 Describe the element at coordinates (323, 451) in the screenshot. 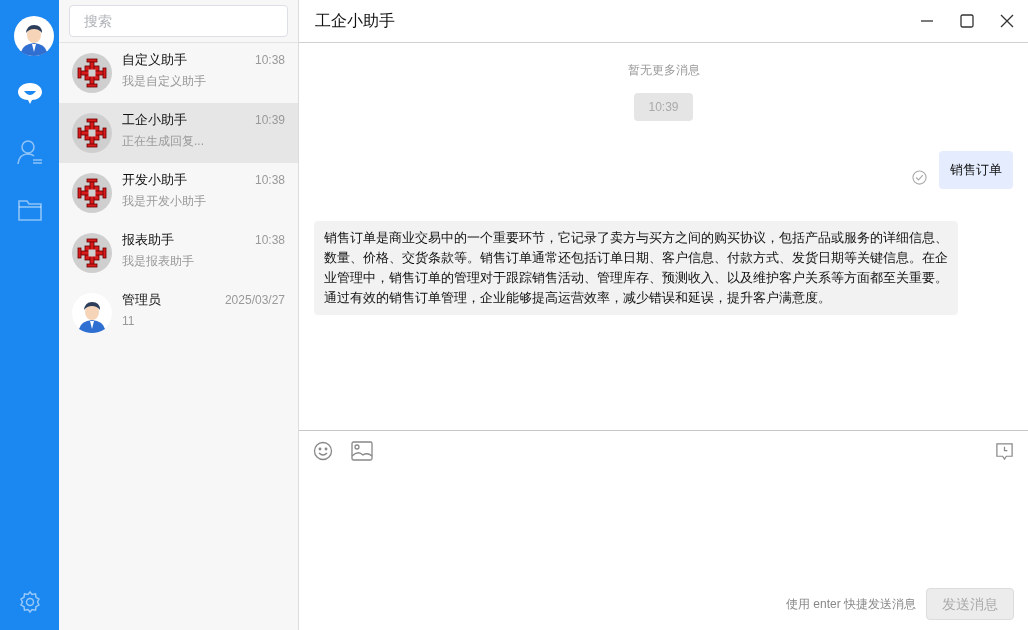

I see `emoji-icon` at that location.